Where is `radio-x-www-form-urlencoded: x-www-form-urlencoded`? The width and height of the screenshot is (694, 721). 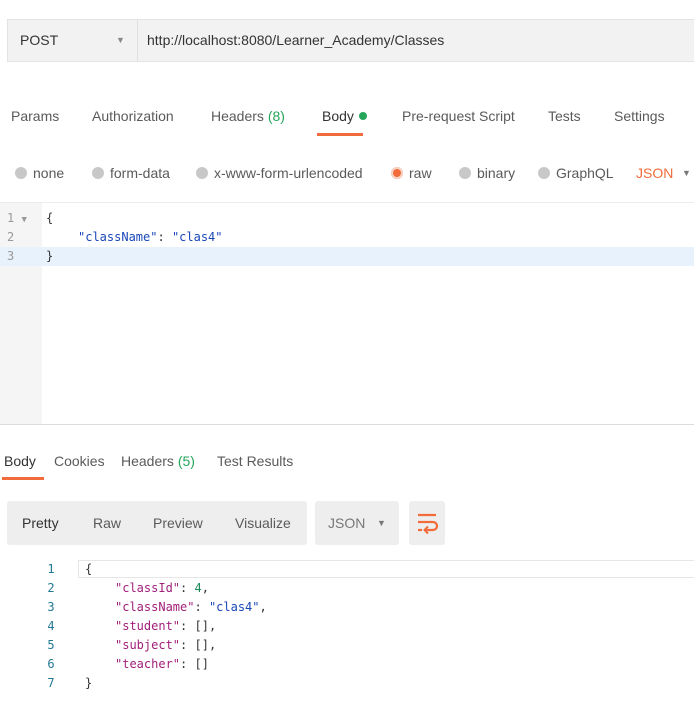 radio-x-www-form-urlencoded: x-www-form-urlencoded is located at coordinates (279, 173).